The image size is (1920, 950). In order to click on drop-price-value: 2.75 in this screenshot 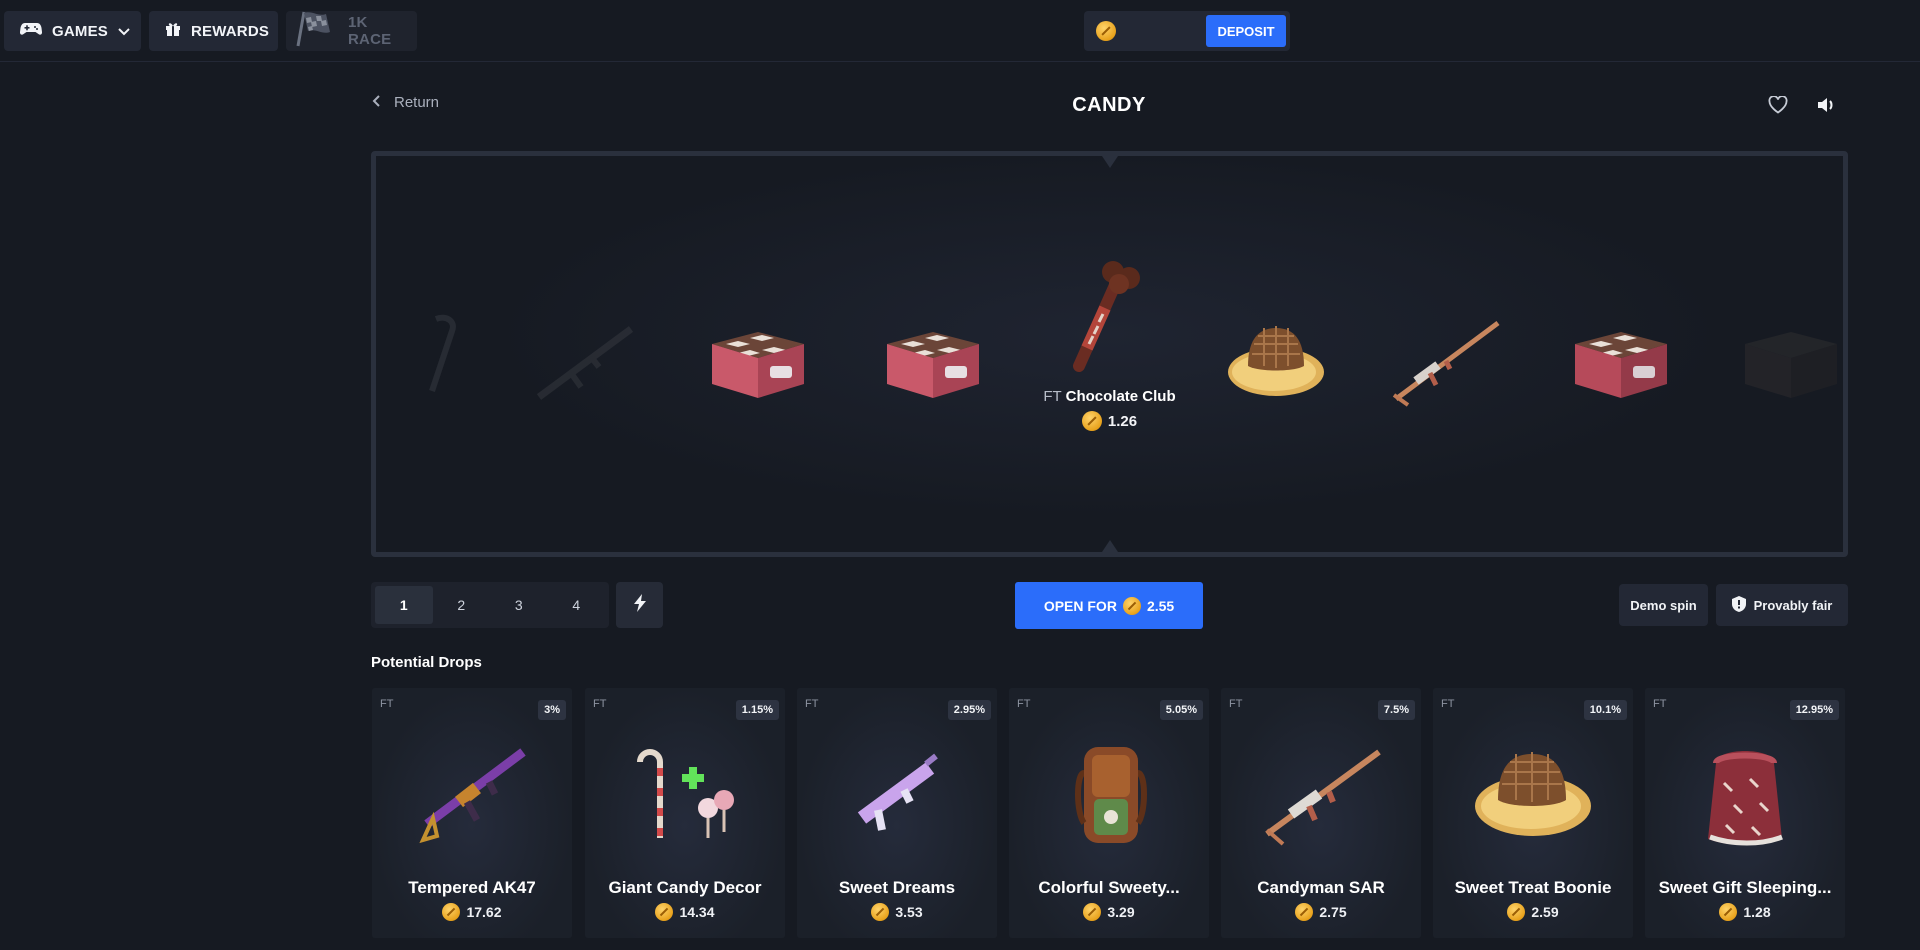, I will do `click(1333, 912)`.